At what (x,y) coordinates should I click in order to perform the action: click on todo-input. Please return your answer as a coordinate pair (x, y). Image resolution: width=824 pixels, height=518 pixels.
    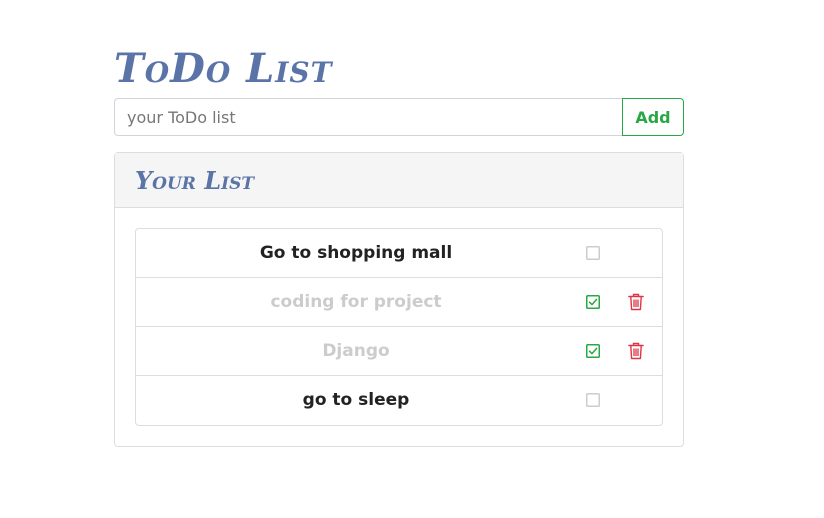
    Looking at the image, I should click on (368, 117).